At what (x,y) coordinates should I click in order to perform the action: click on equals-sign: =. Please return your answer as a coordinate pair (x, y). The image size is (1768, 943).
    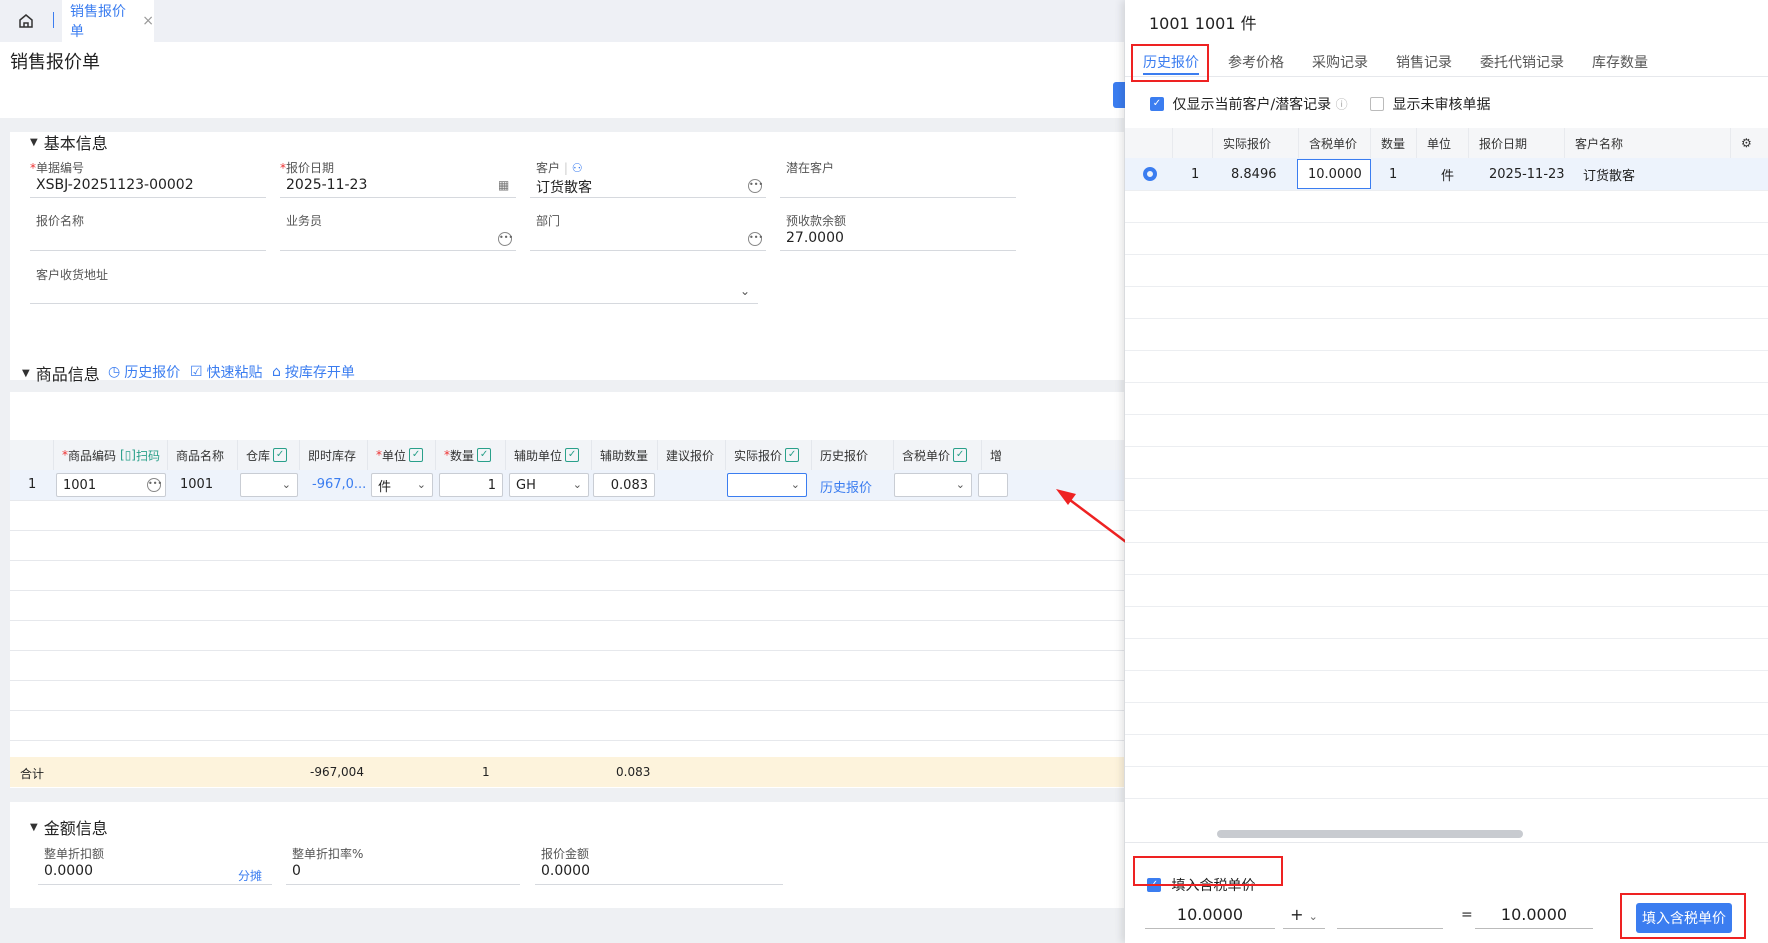
    Looking at the image, I should click on (1467, 915).